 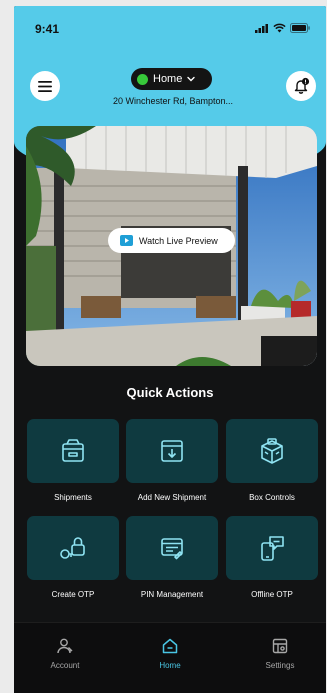 What do you see at coordinates (272, 497) in the screenshot?
I see `action-label: Box Controls` at bounding box center [272, 497].